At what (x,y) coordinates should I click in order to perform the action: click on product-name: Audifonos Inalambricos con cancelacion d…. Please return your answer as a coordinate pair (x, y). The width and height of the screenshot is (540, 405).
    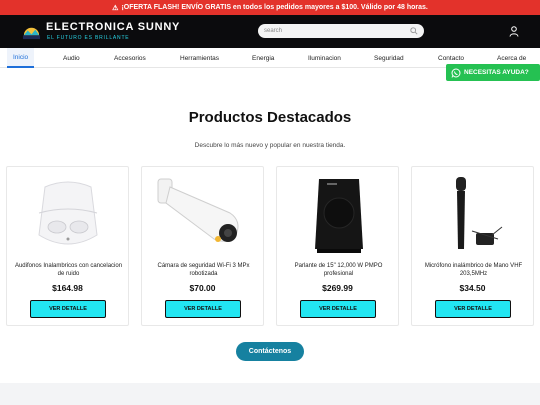
    Looking at the image, I should click on (68, 270).